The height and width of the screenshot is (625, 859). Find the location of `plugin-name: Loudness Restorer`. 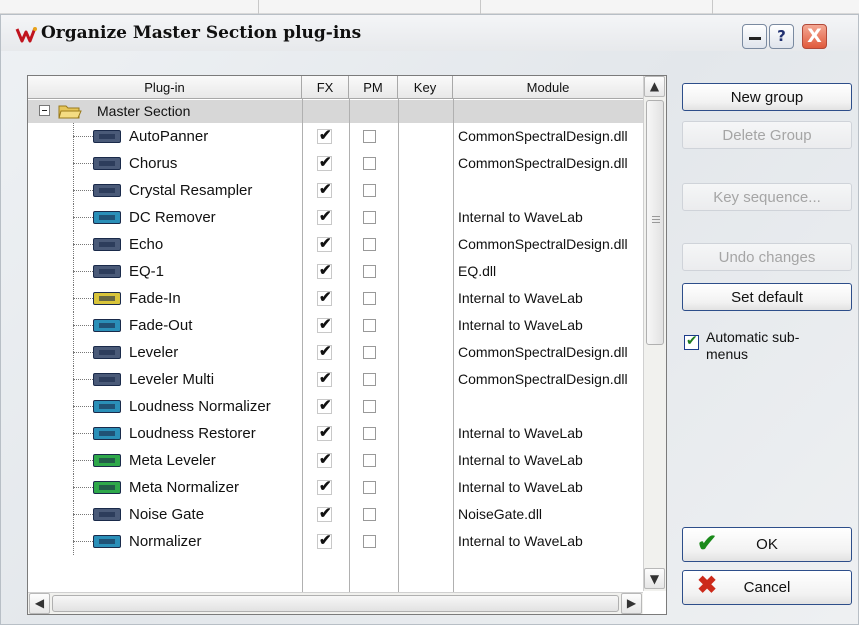

plugin-name: Loudness Restorer is located at coordinates (192, 433).